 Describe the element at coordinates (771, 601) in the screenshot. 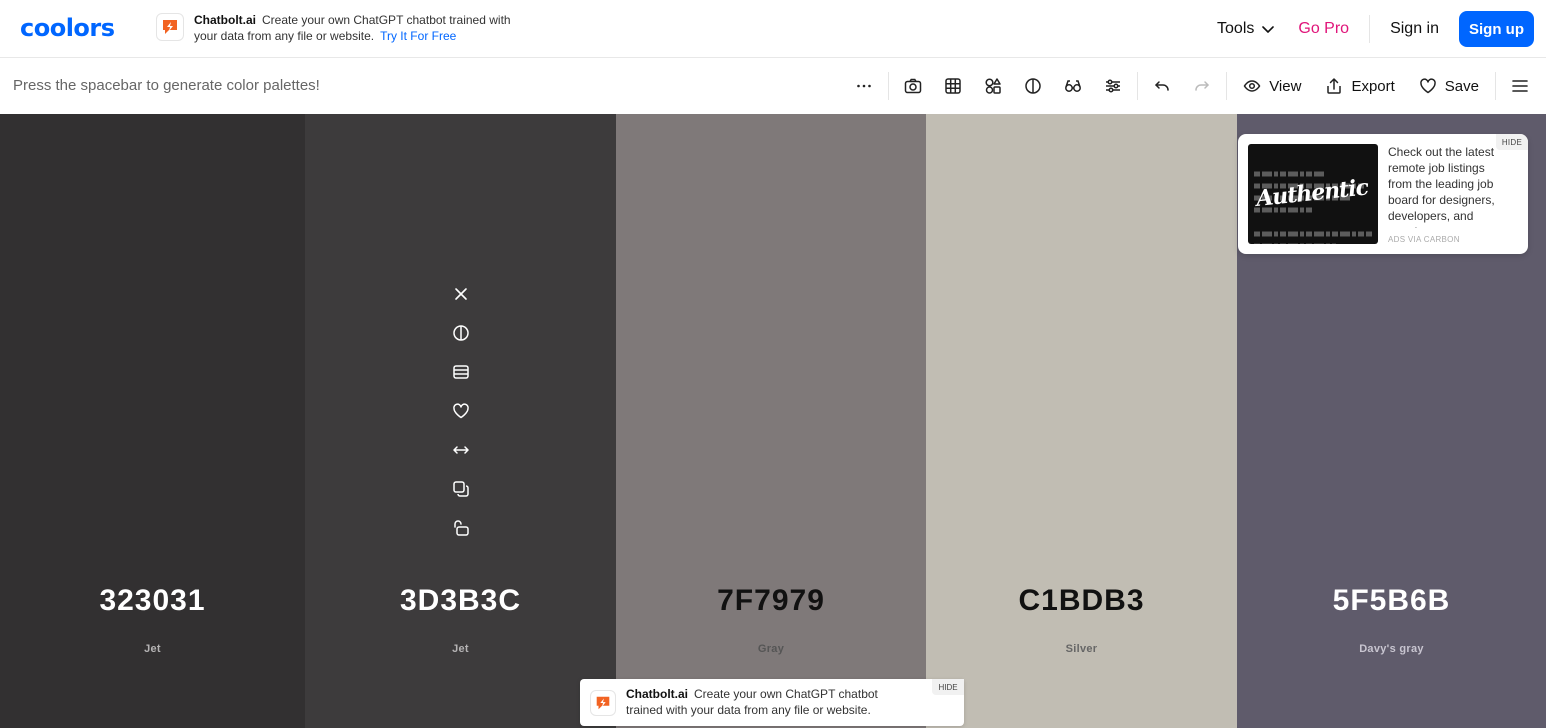

I see `swatch-hex-code: 7F7979` at that location.